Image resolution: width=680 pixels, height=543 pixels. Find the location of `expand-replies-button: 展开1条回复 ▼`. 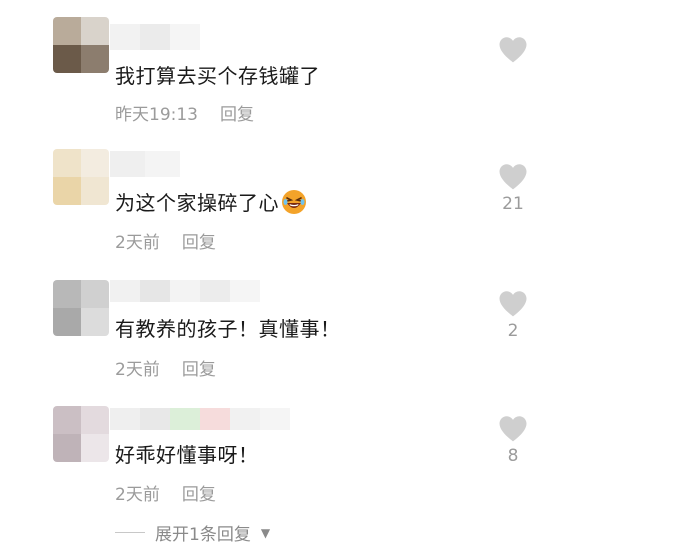

expand-replies-button: 展开1条回复 ▼ is located at coordinates (192, 531).